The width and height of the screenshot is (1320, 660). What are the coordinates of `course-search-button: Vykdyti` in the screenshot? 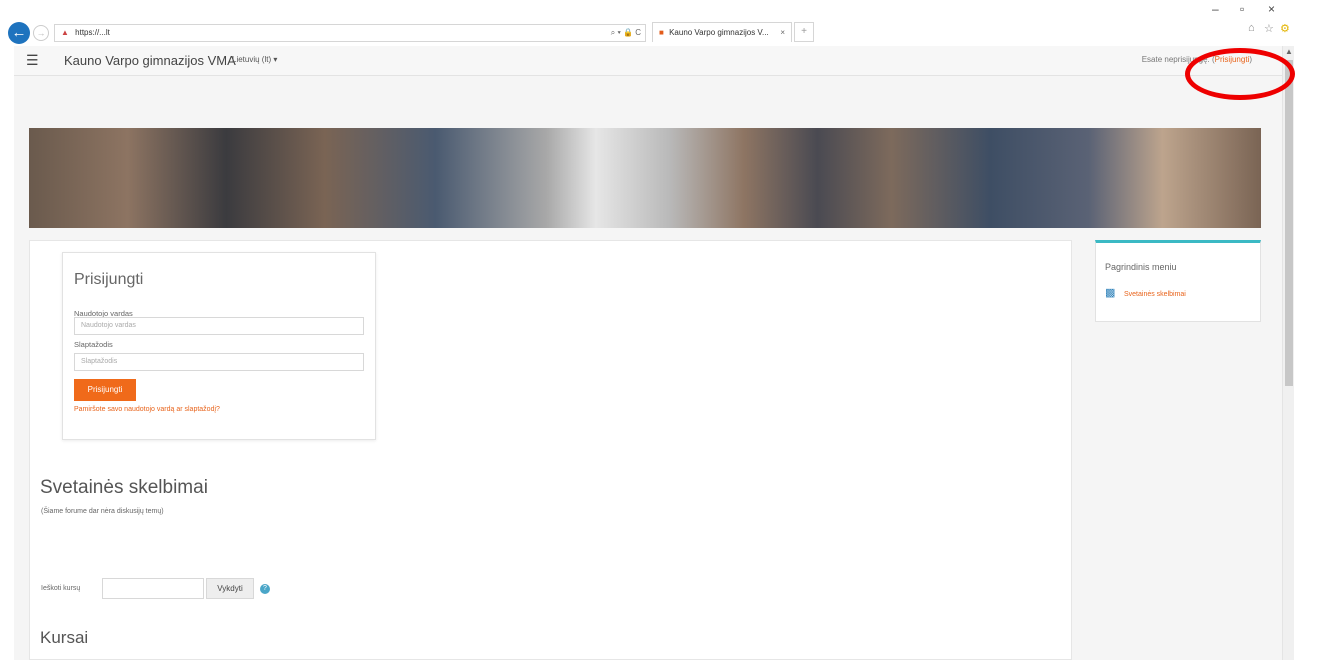 It's located at (230, 588).